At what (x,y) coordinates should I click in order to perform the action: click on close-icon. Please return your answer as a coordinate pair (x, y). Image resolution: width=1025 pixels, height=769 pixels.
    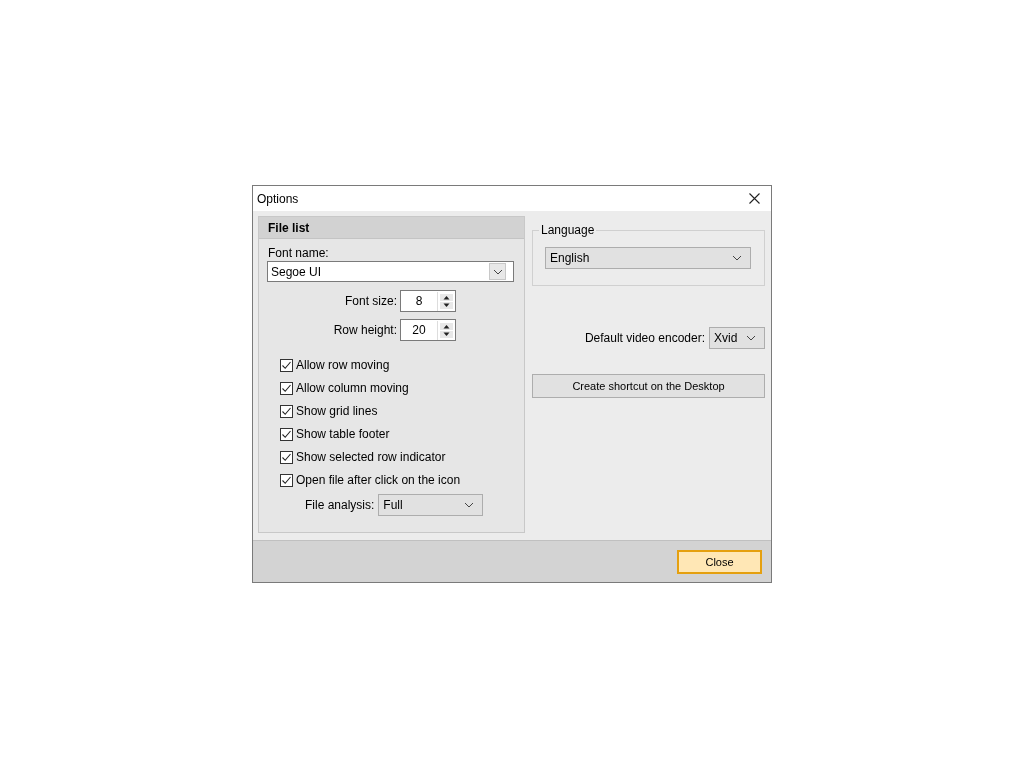
    Looking at the image, I should click on (754, 198).